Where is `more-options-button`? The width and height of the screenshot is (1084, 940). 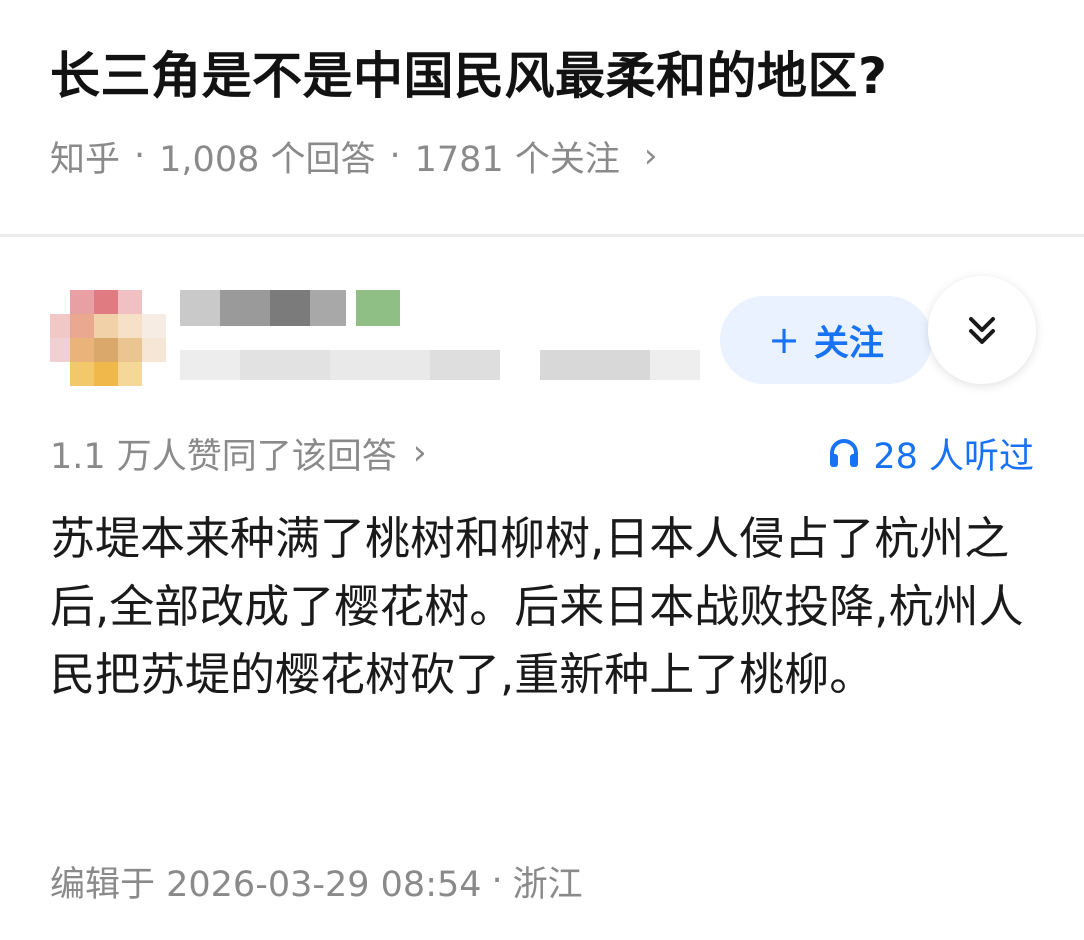 more-options-button is located at coordinates (982, 330).